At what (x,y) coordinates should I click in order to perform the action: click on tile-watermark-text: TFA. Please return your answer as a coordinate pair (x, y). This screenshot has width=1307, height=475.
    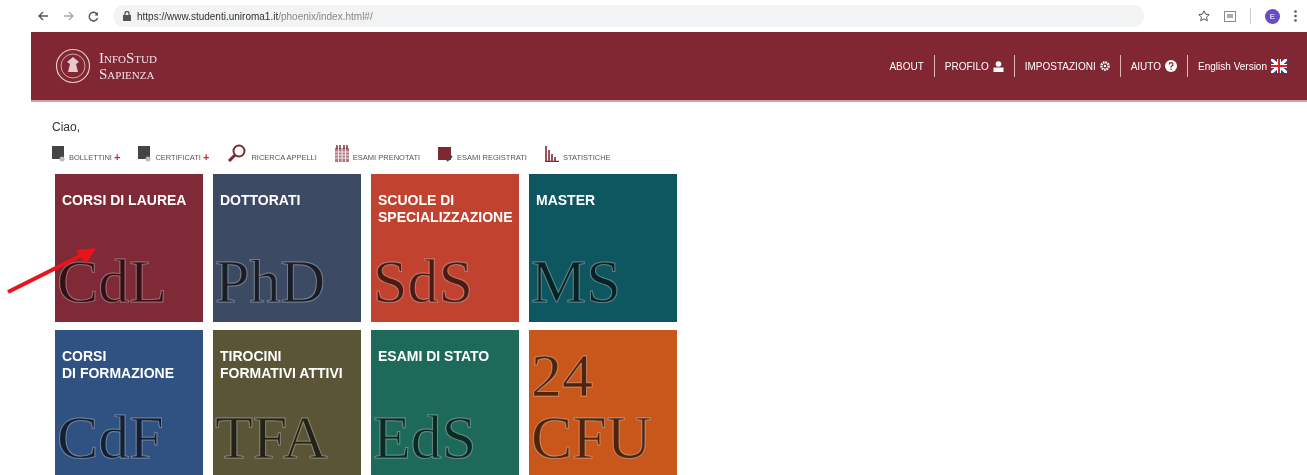
    Looking at the image, I should click on (271, 437).